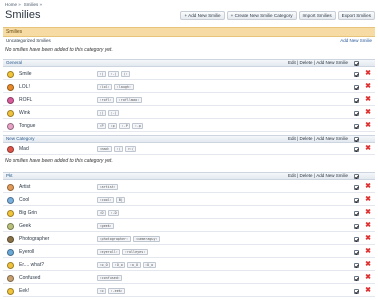  I want to click on smilie-name: Eek!, so click(24, 291).